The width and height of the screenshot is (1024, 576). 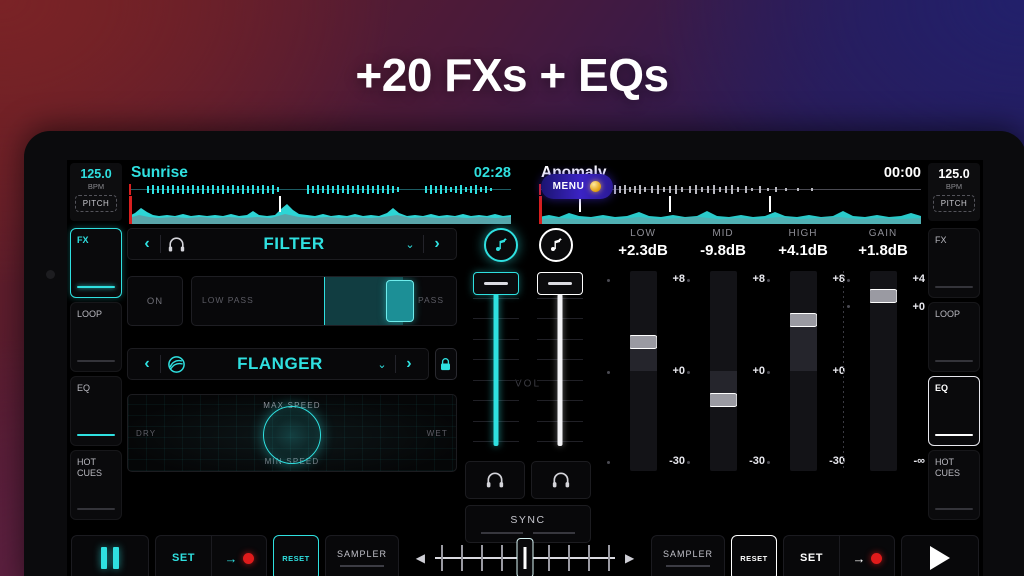 I want to click on right-record-button: →, so click(x=867, y=555).